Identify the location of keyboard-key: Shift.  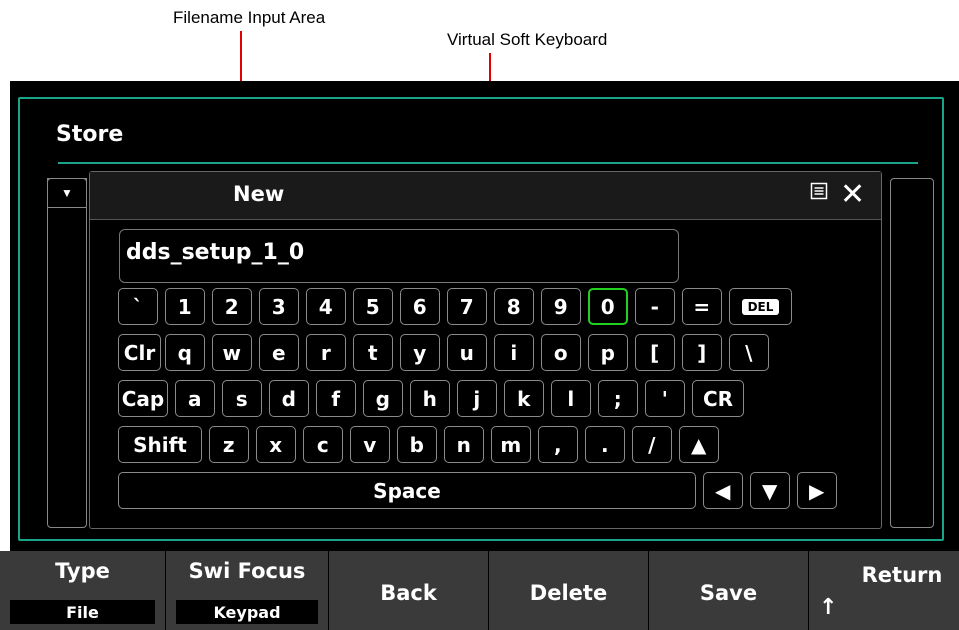
(160, 444).